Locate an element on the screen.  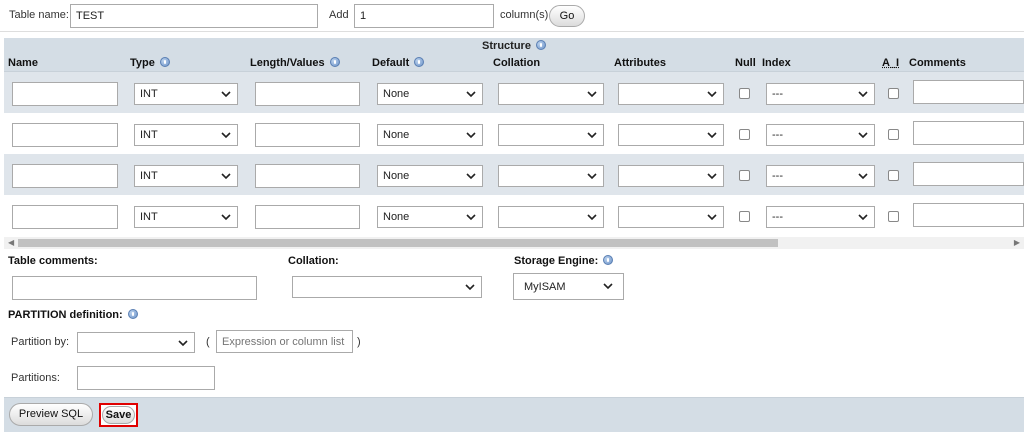
header-type: Type is located at coordinates (150, 63).